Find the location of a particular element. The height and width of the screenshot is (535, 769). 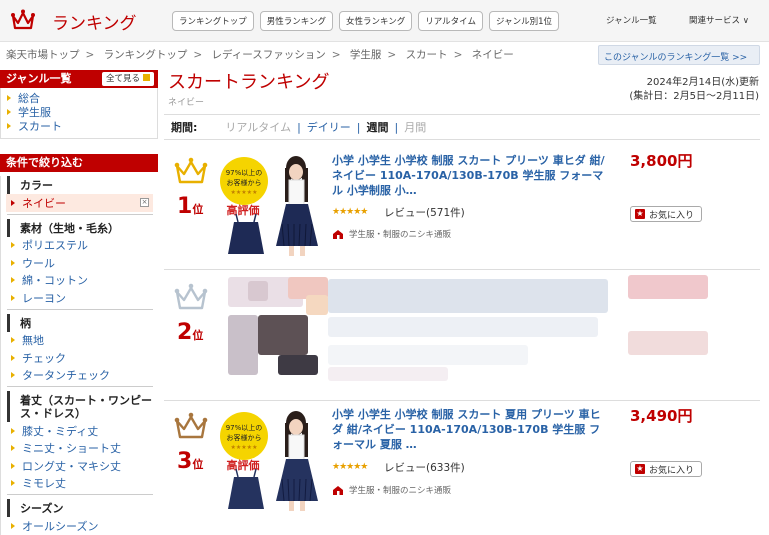

svg-text: 97%以上の is located at coordinates (244, 172).